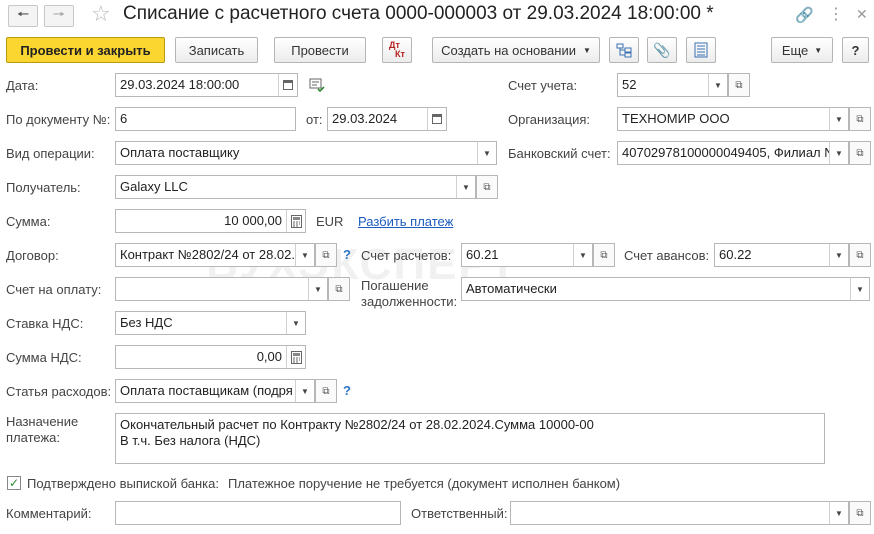 Image resolution: width=874 pixels, height=534 pixels. I want to click on expense-open-button: ⧉, so click(326, 391).